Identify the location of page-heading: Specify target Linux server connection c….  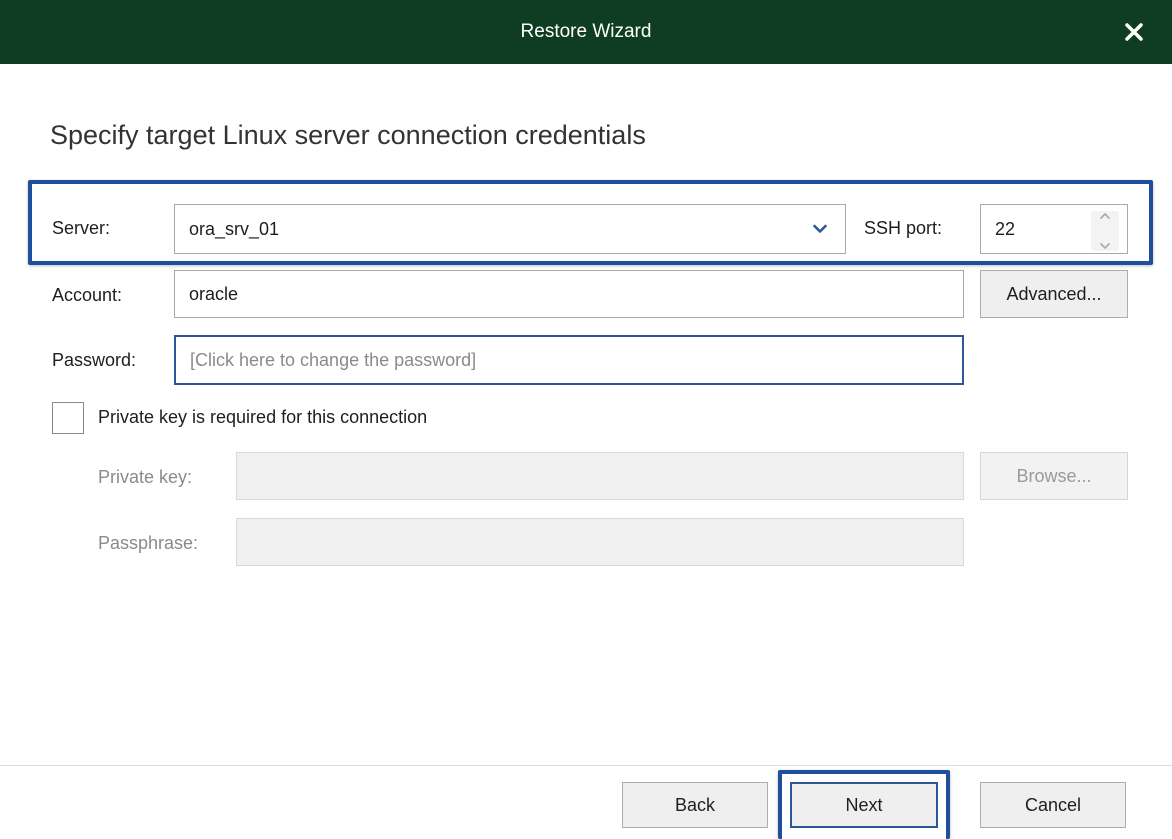
(348, 135).